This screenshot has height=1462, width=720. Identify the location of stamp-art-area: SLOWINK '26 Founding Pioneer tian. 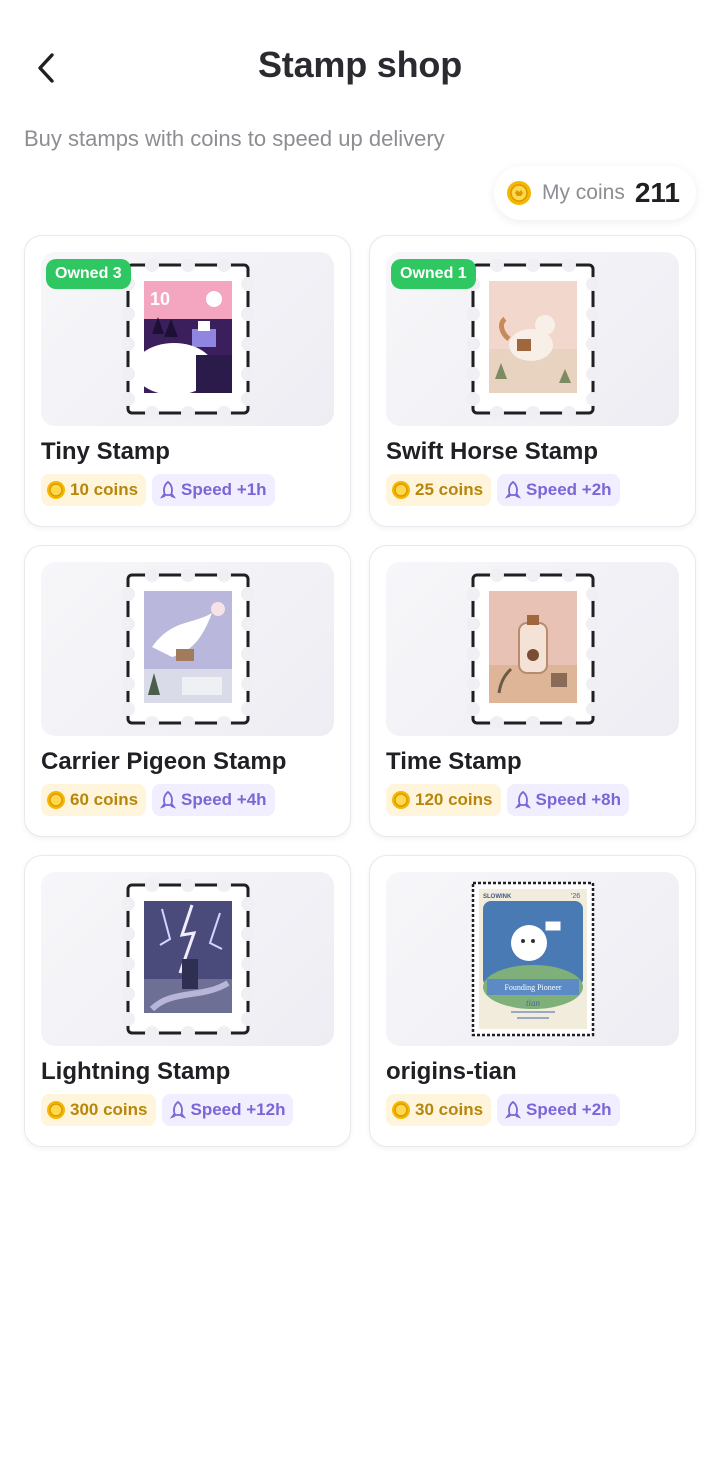
(532, 959).